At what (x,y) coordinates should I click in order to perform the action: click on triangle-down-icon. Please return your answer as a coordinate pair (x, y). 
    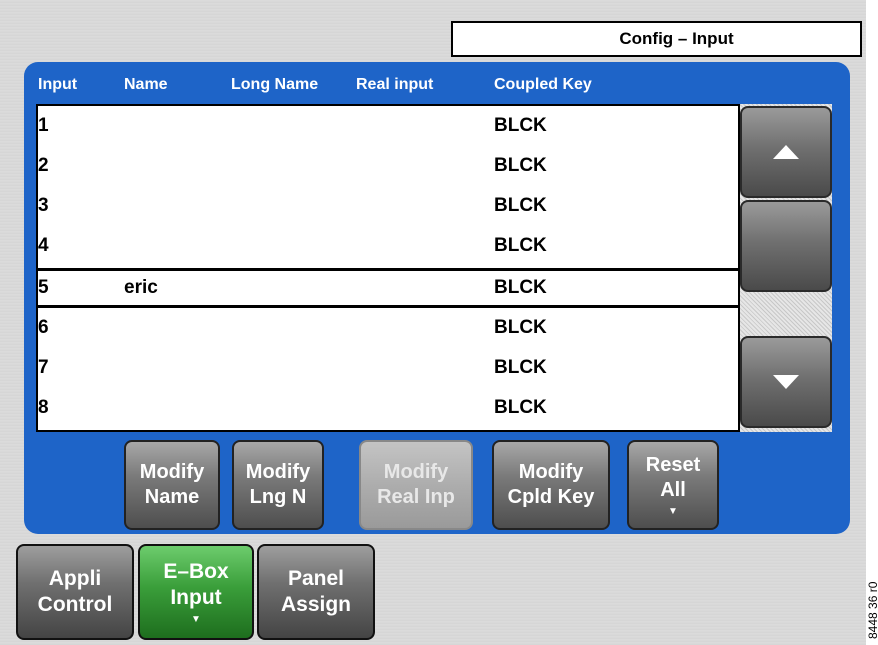
    Looking at the image, I should click on (786, 382).